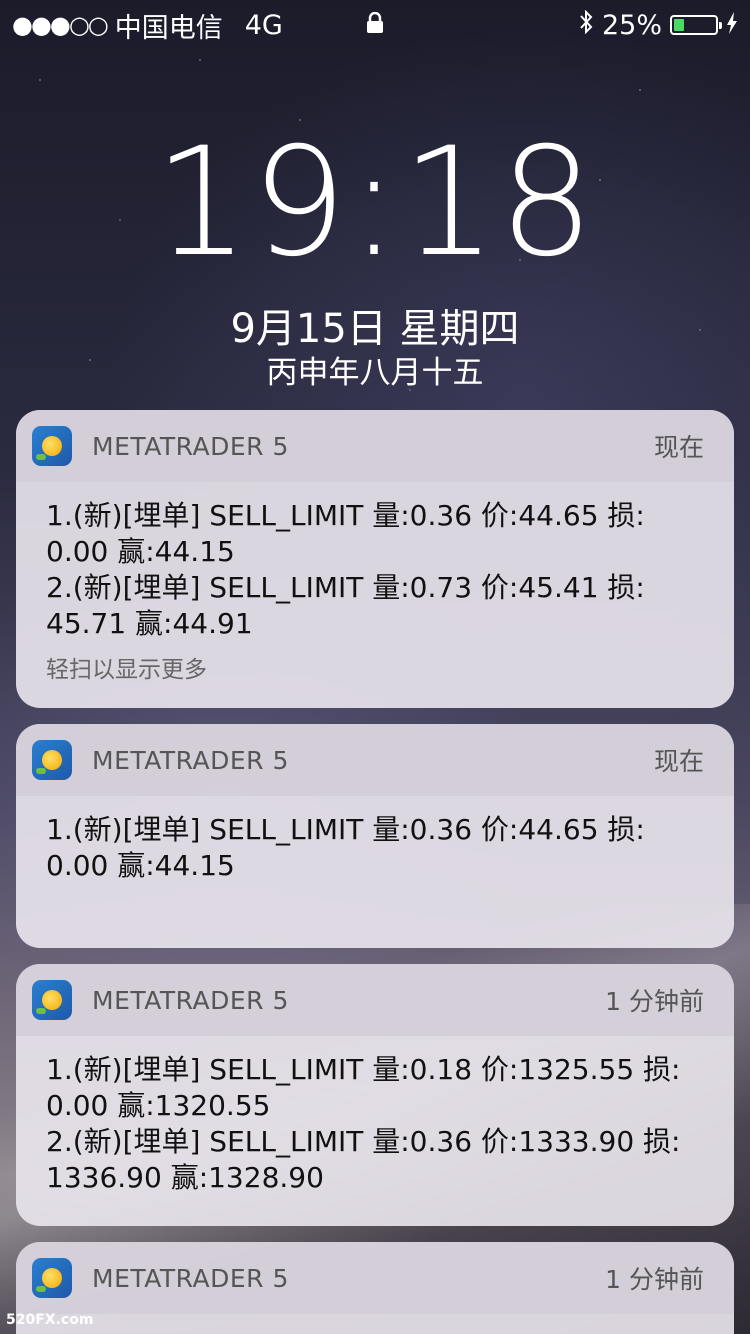  Describe the element at coordinates (631, 25) in the screenshot. I see `battery-percent: 25%` at that location.